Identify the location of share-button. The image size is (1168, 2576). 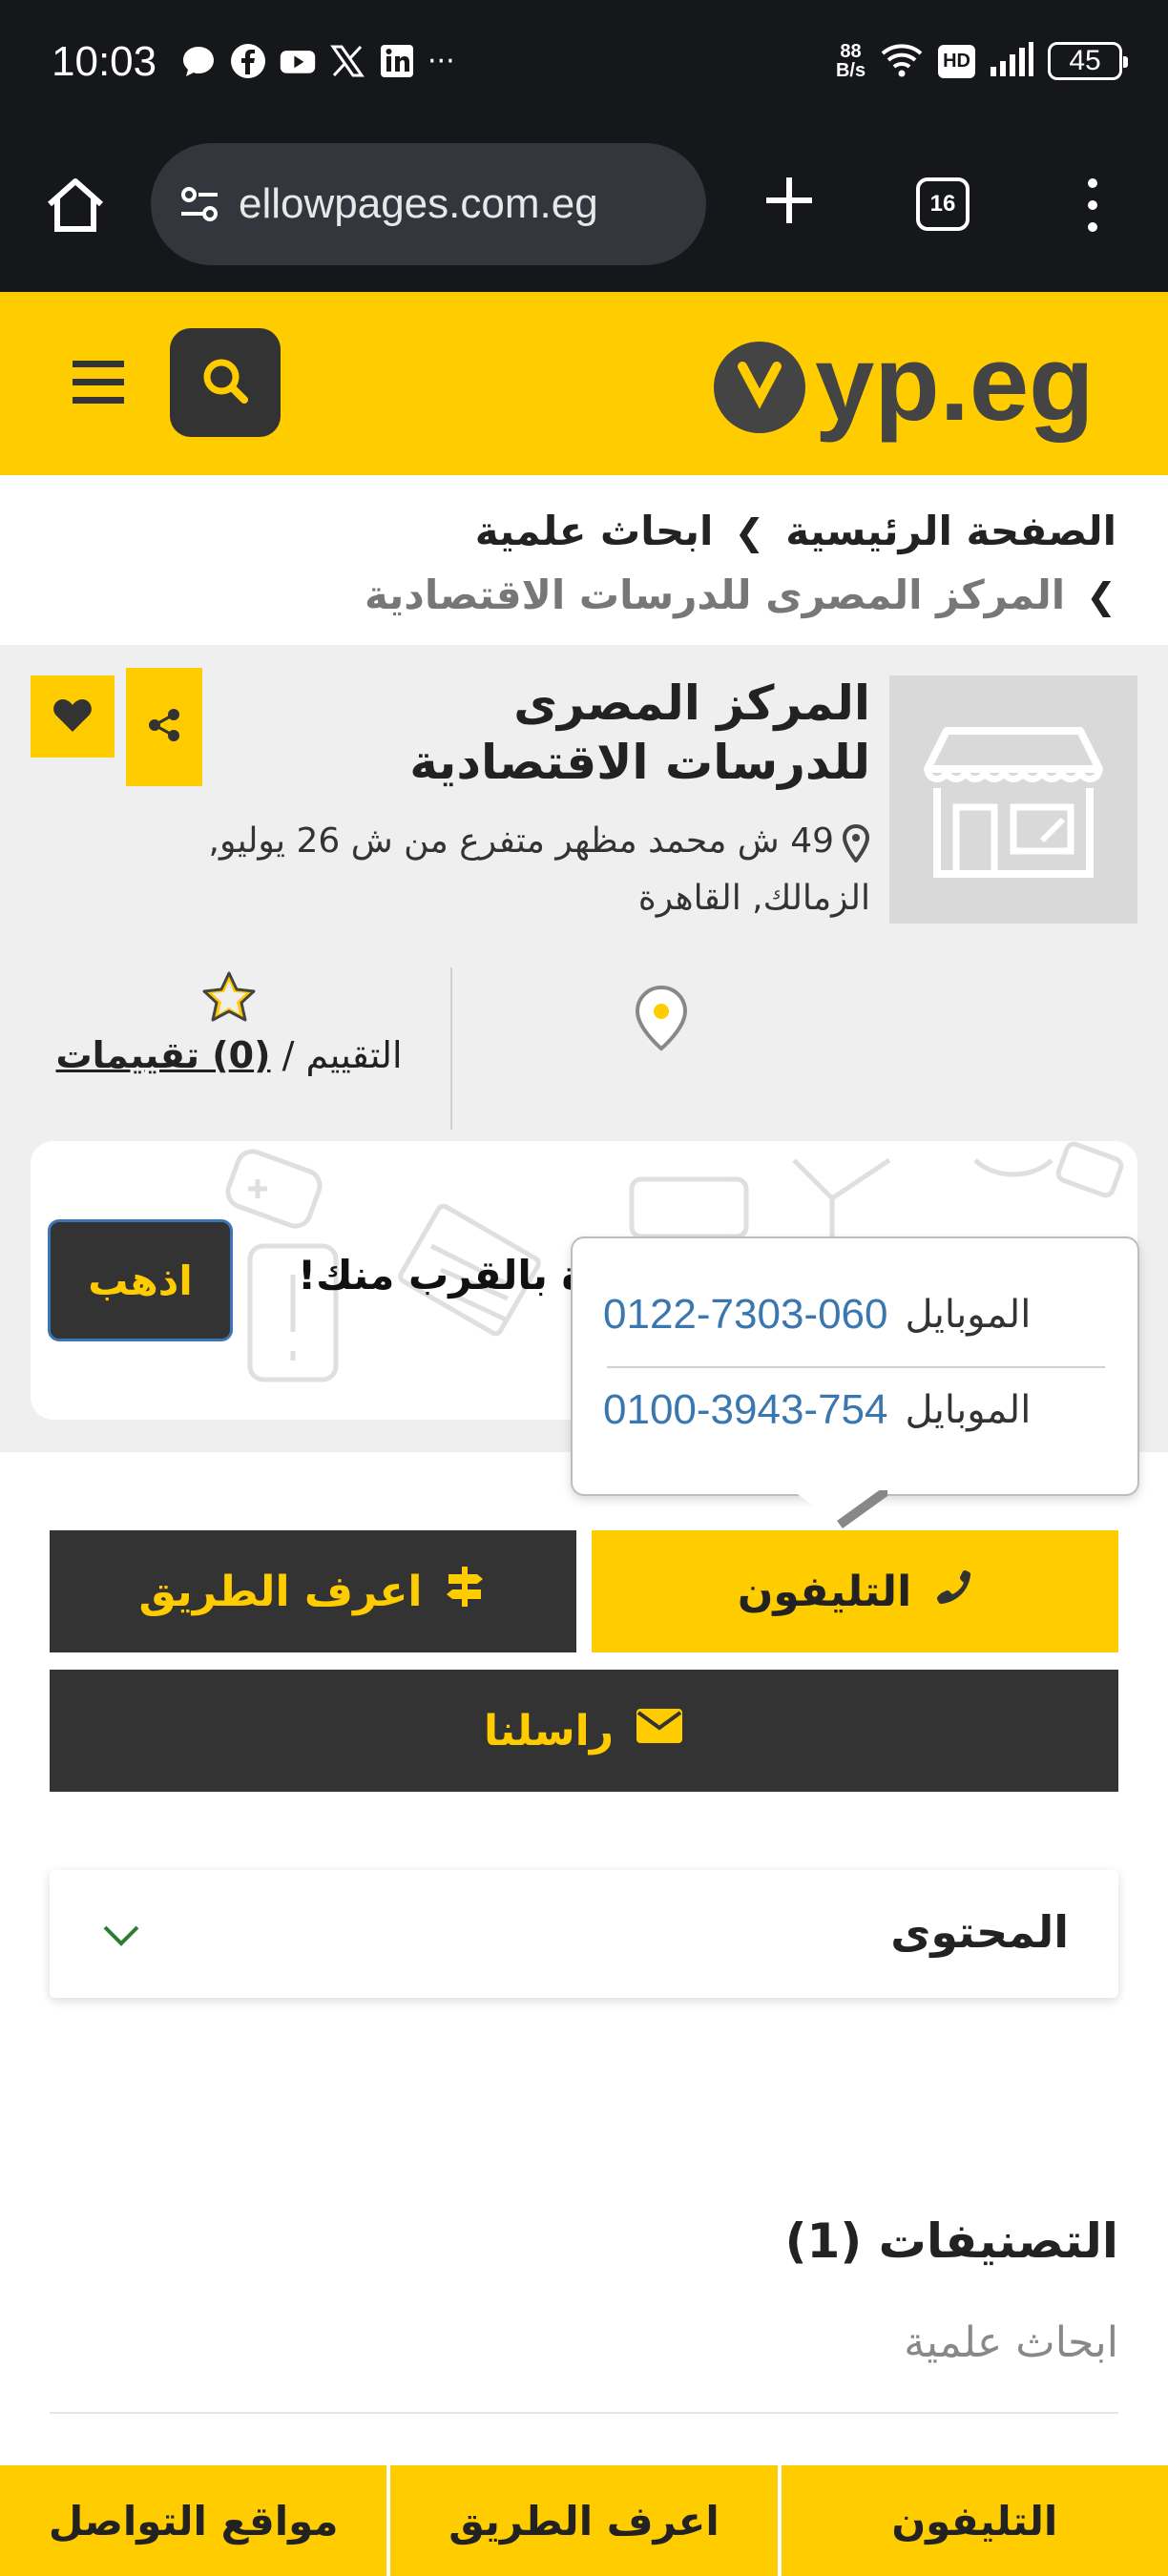
(164, 727).